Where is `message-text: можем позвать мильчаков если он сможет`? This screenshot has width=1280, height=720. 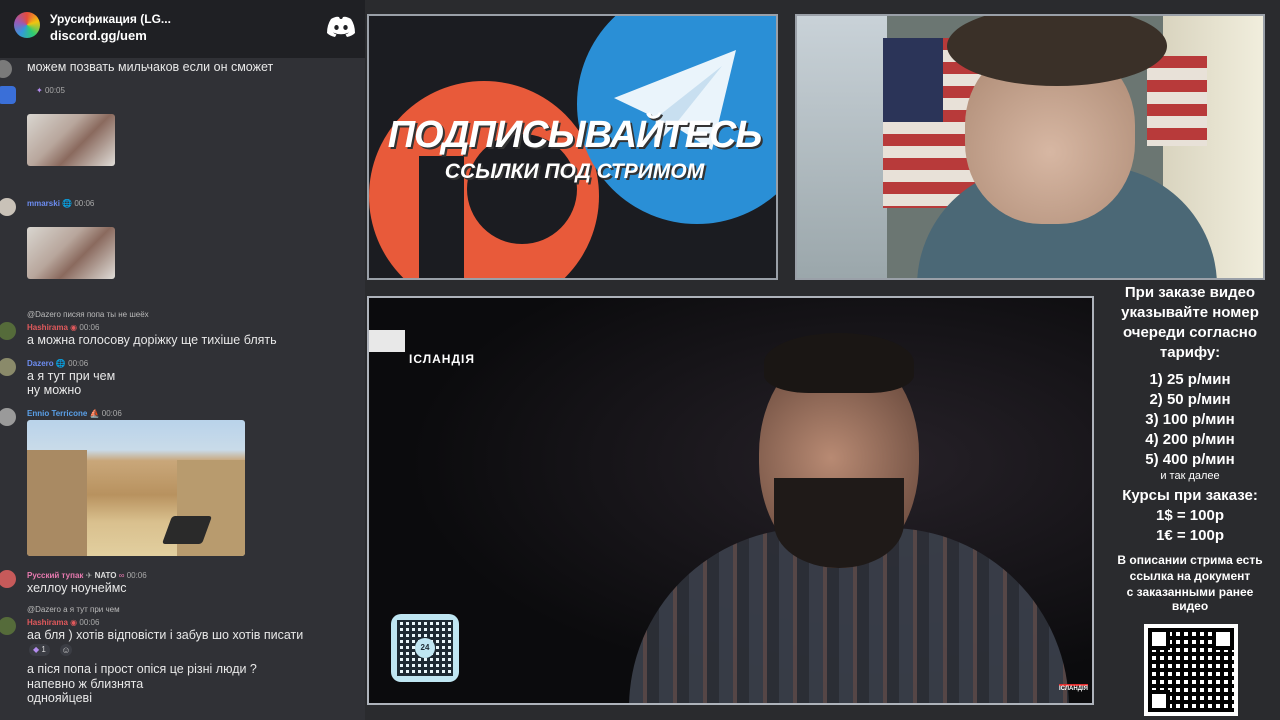 message-text: можем позвать мильчаков если он сможет is located at coordinates (150, 67).